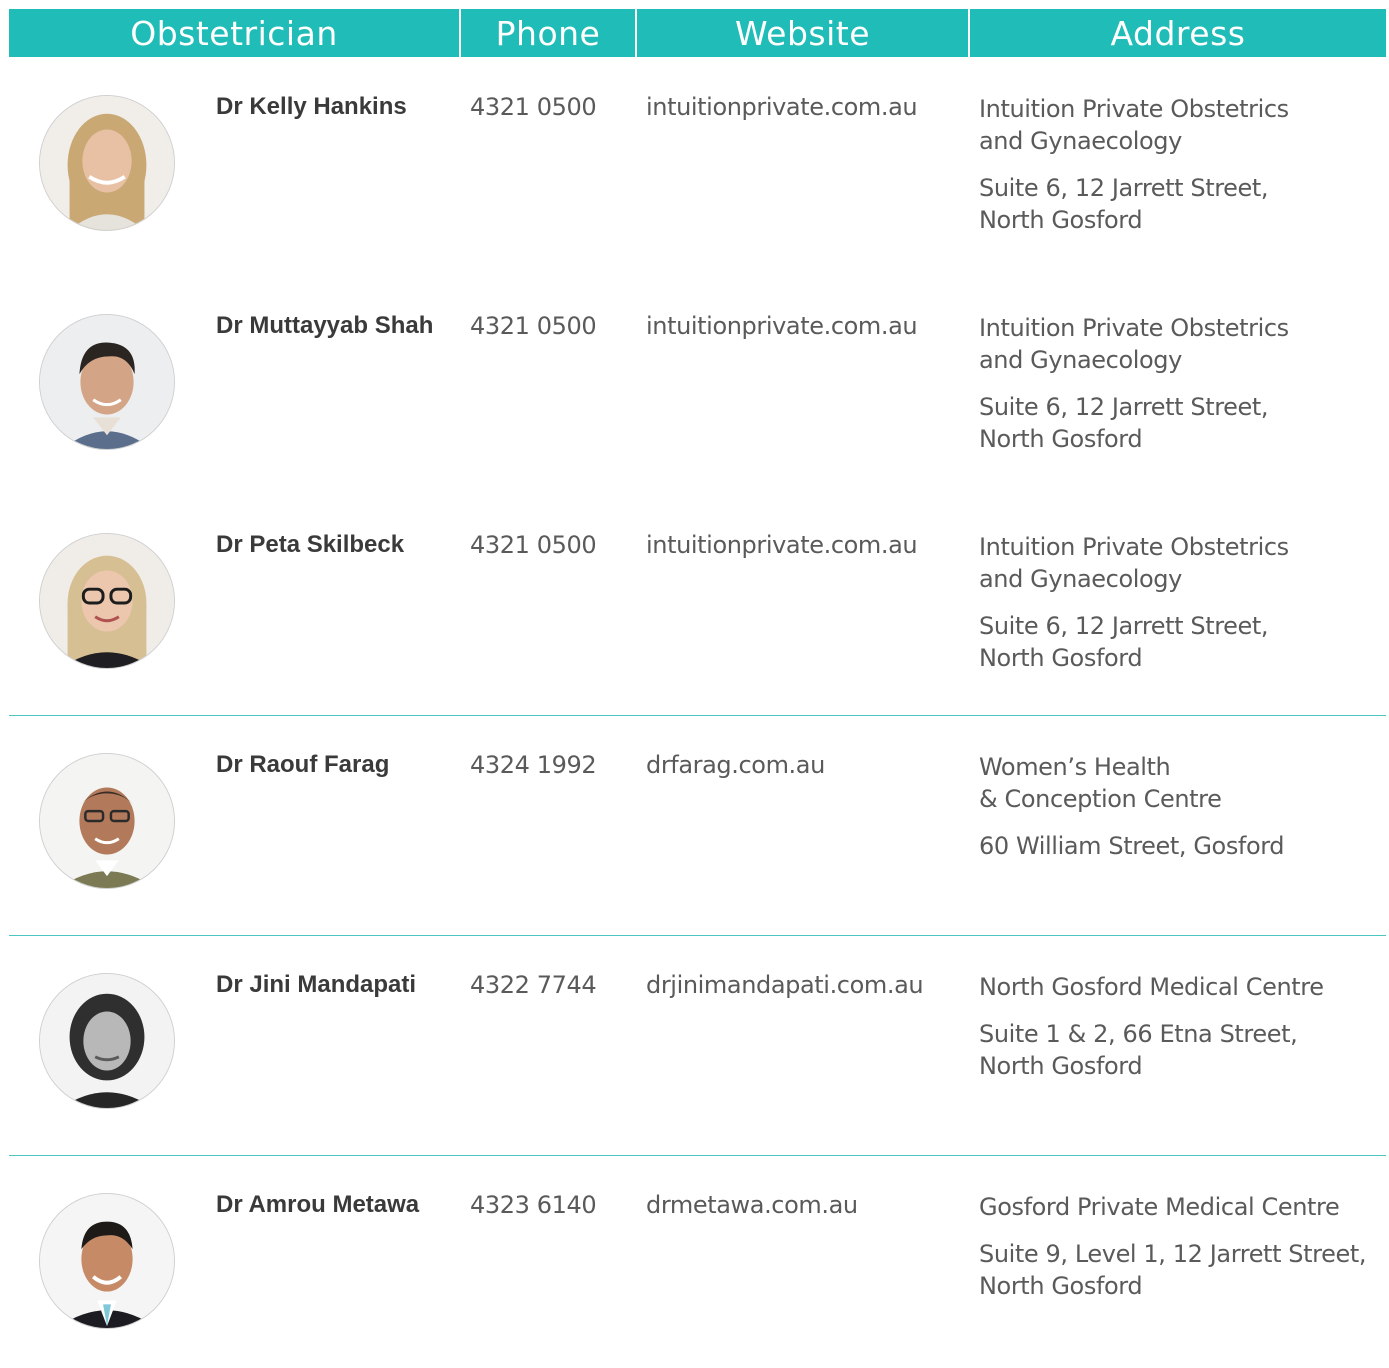 The image size is (1389, 1368). What do you see at coordinates (107, 601) in the screenshot?
I see `woman-glasses-avatar` at bounding box center [107, 601].